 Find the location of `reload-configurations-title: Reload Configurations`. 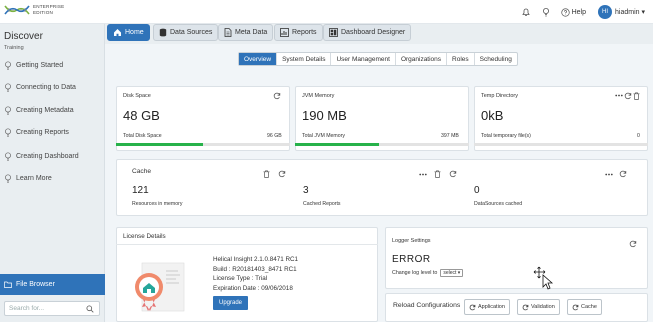

reload-configurations-title: Reload Configurations is located at coordinates (427, 305).